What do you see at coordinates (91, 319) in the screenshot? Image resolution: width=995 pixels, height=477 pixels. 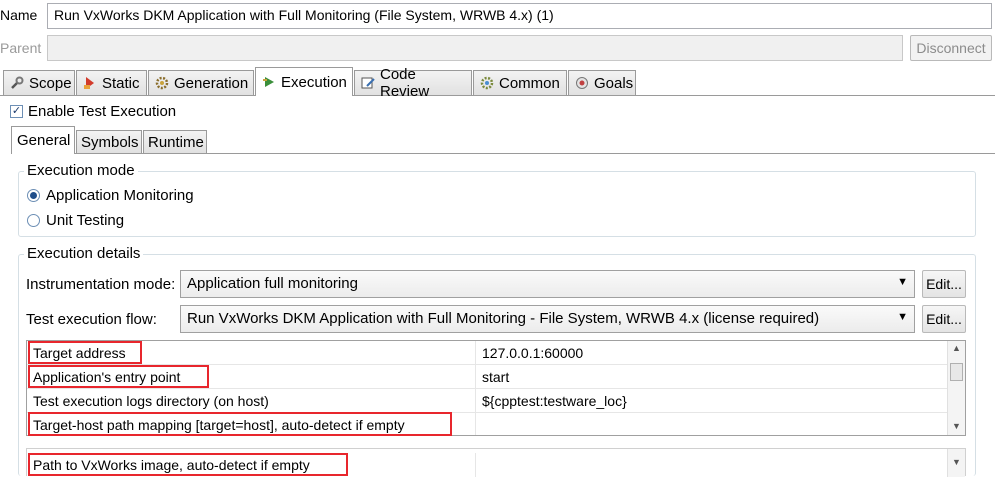 I see `test-execution-flow-label: Test execution flow:` at bounding box center [91, 319].